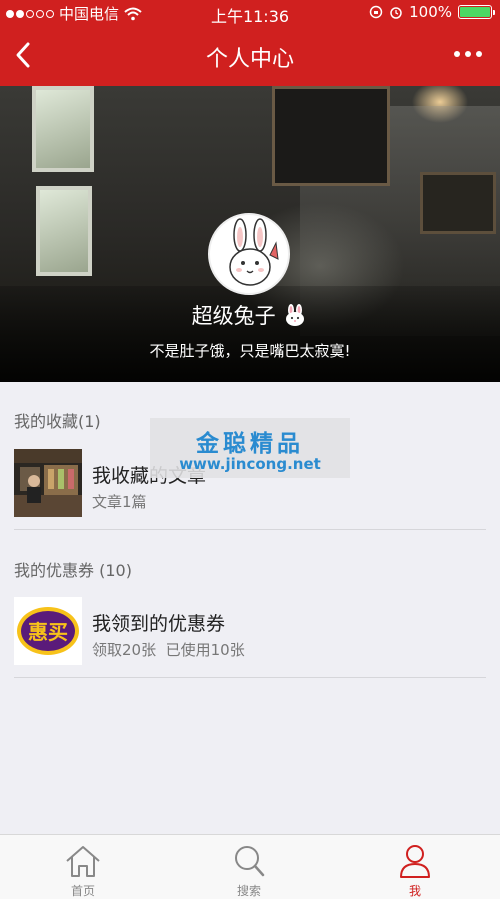 Image resolution: width=500 pixels, height=899 pixels. Describe the element at coordinates (249, 59) in the screenshot. I see `page-title: 个人中心` at that location.